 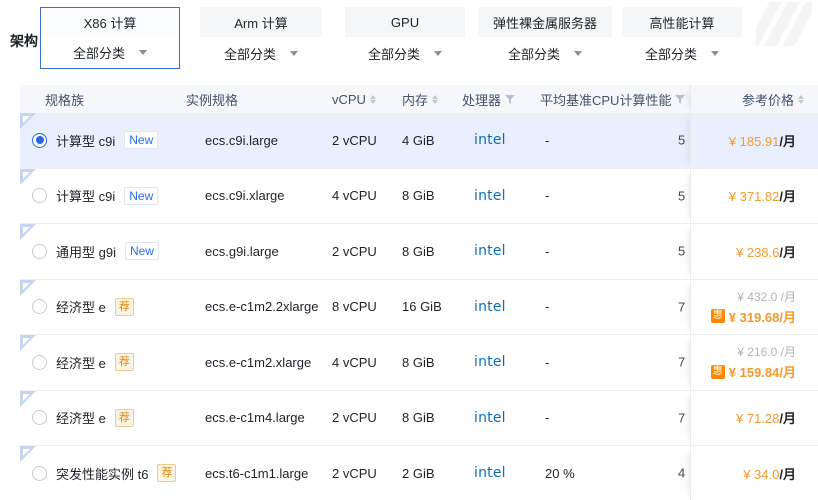 I want to click on memory-cell: 2 GiB, so click(x=418, y=473).